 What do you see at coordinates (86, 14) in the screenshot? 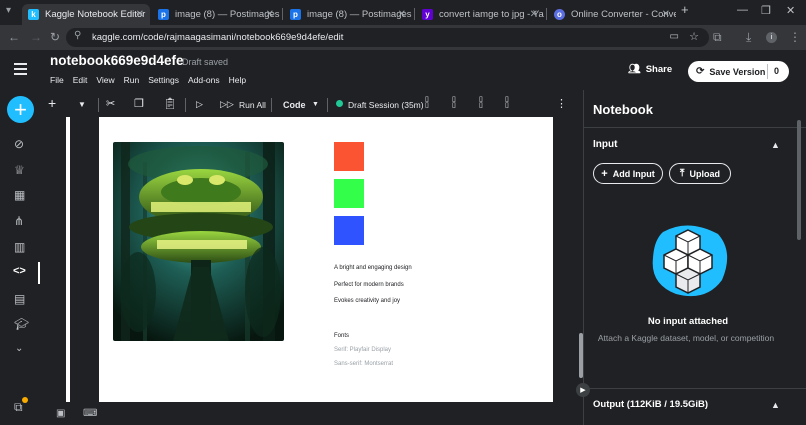
I see `browser-tab-1: k Kaggle Notebook Editor ✕` at bounding box center [86, 14].